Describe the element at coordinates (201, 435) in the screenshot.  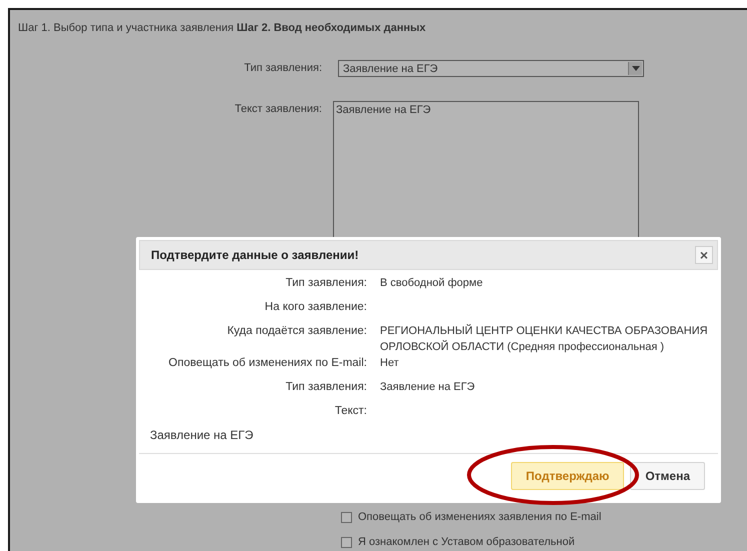
I see `statement-text: Заявление на ЕГЭ` at that location.